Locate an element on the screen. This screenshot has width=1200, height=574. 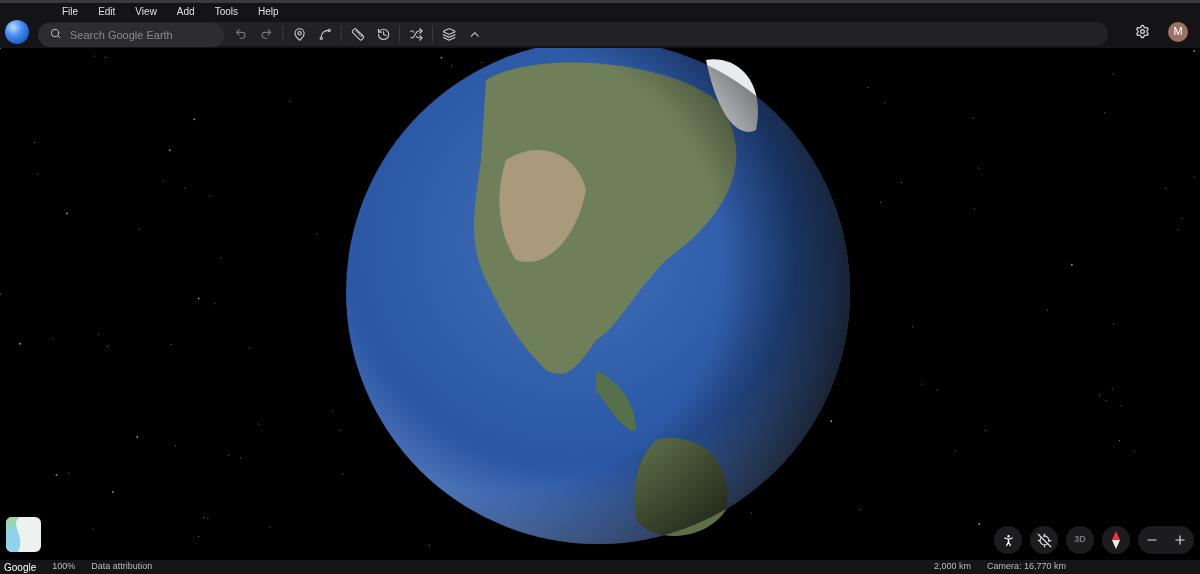
map-pin-icon is located at coordinates (299, 34).